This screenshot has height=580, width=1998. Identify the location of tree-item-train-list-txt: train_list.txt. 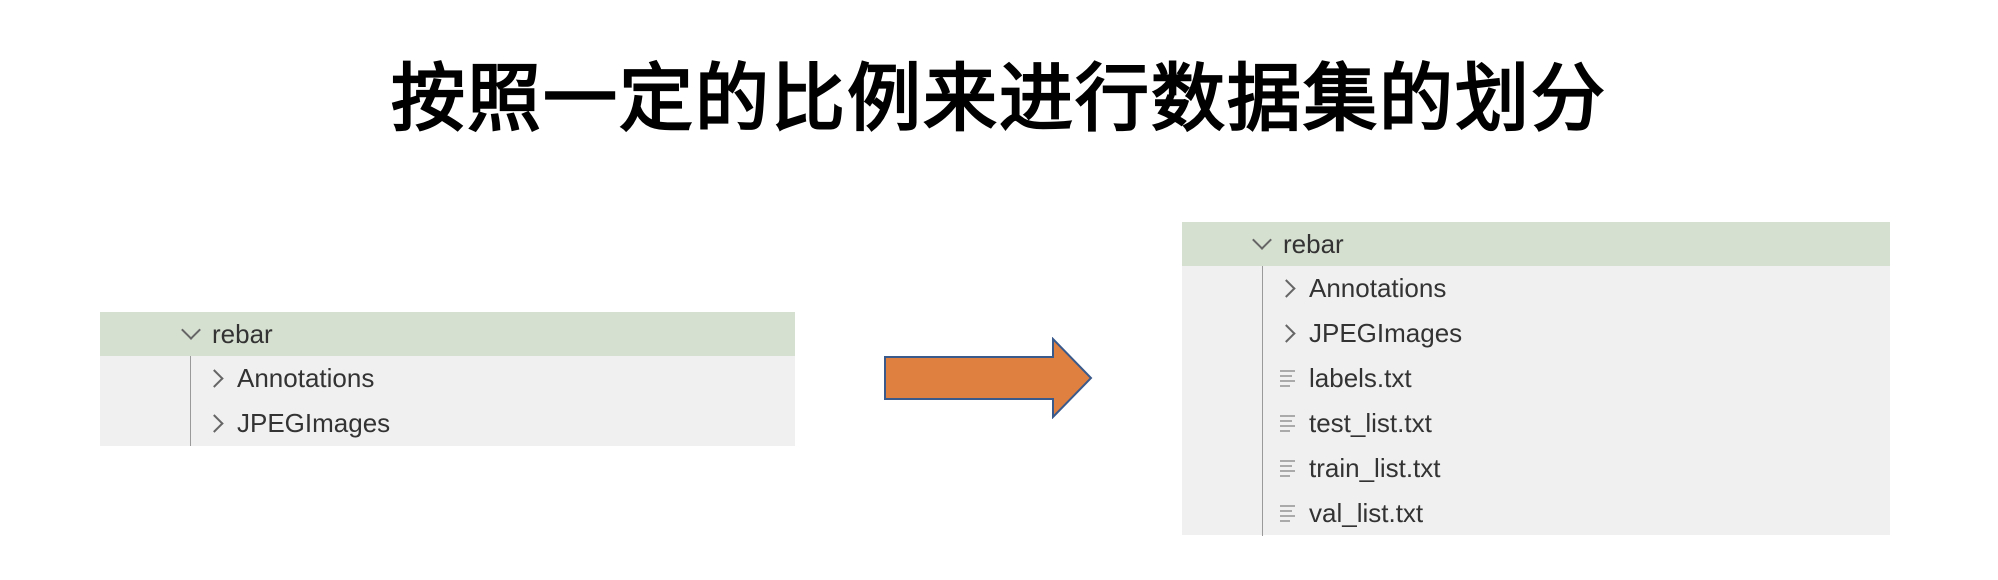
(1536, 468).